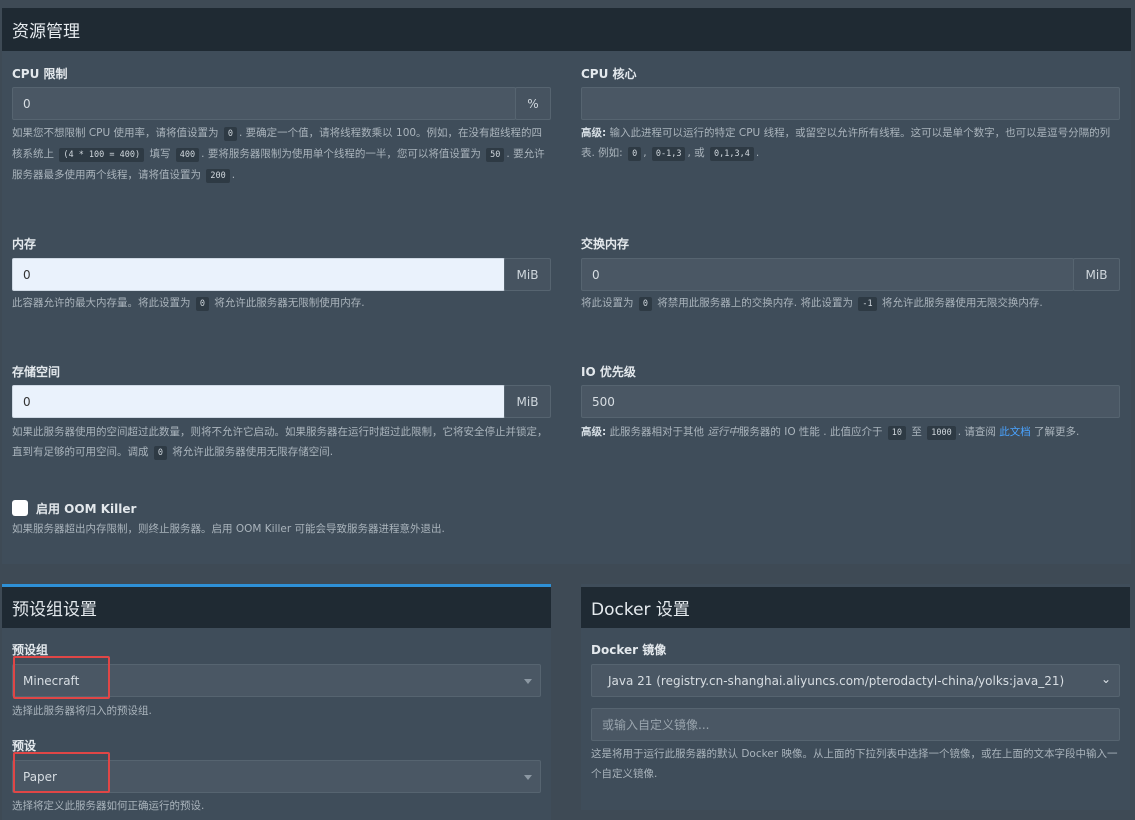  I want to click on io-priority-label: IO 优先级, so click(608, 372).